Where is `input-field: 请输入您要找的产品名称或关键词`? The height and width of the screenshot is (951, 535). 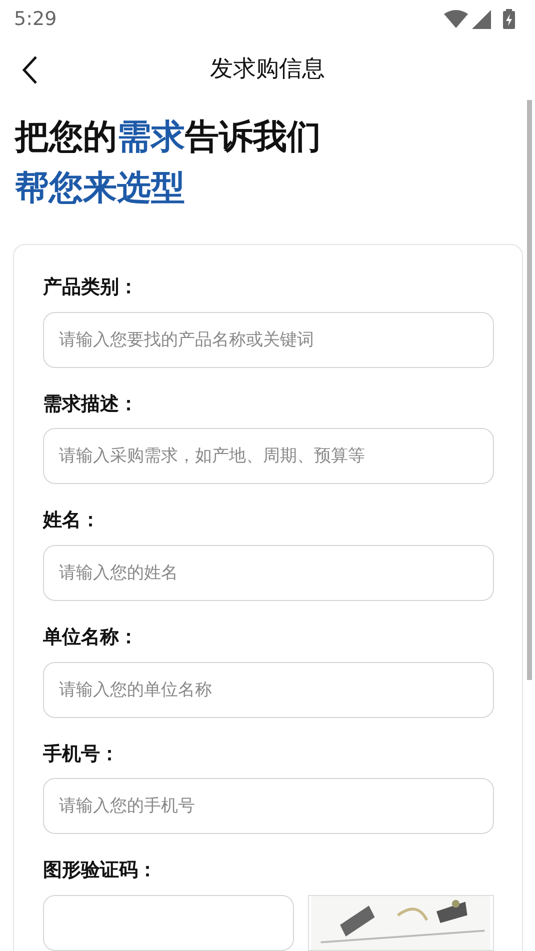 input-field: 请输入您要找的产品名称或关键词 is located at coordinates (268, 340).